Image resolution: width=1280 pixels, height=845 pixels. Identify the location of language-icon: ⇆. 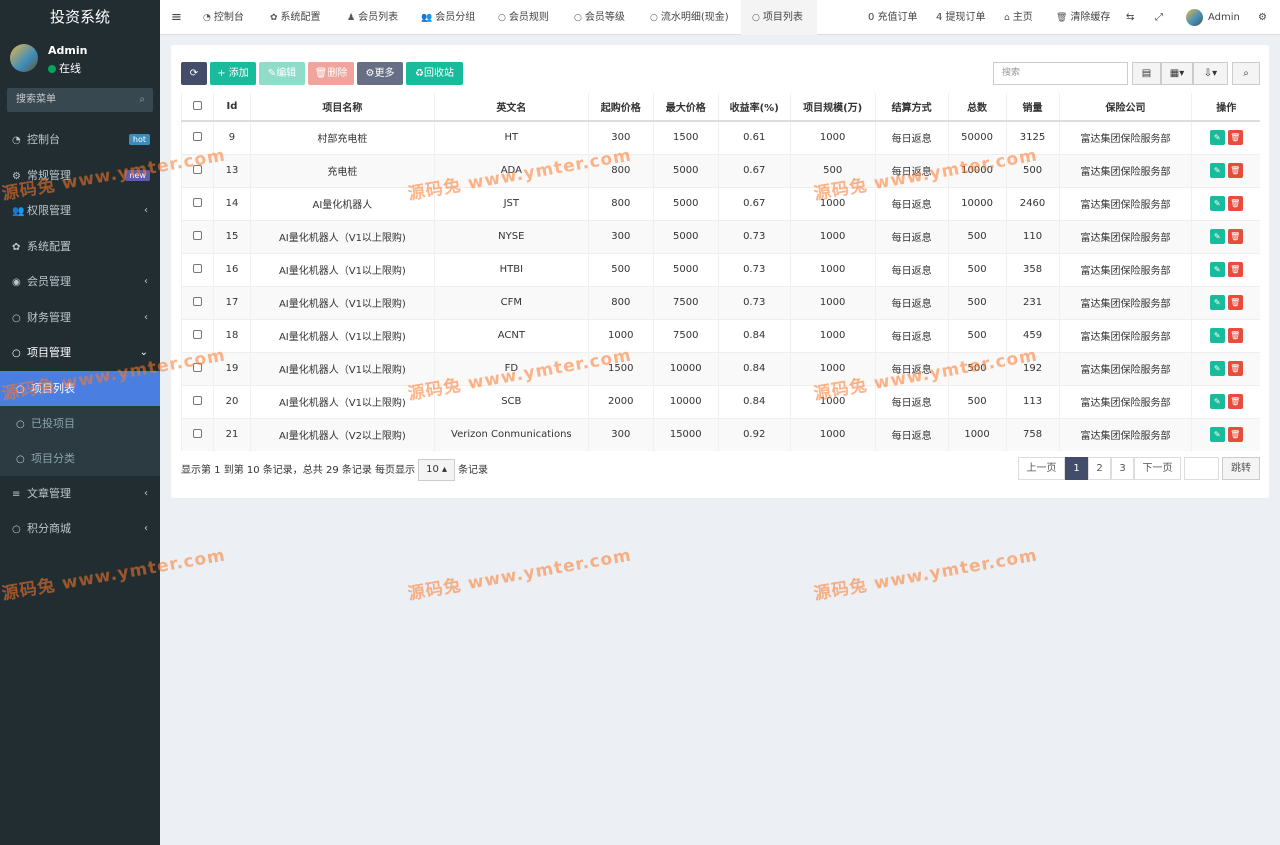
(1130, 17).